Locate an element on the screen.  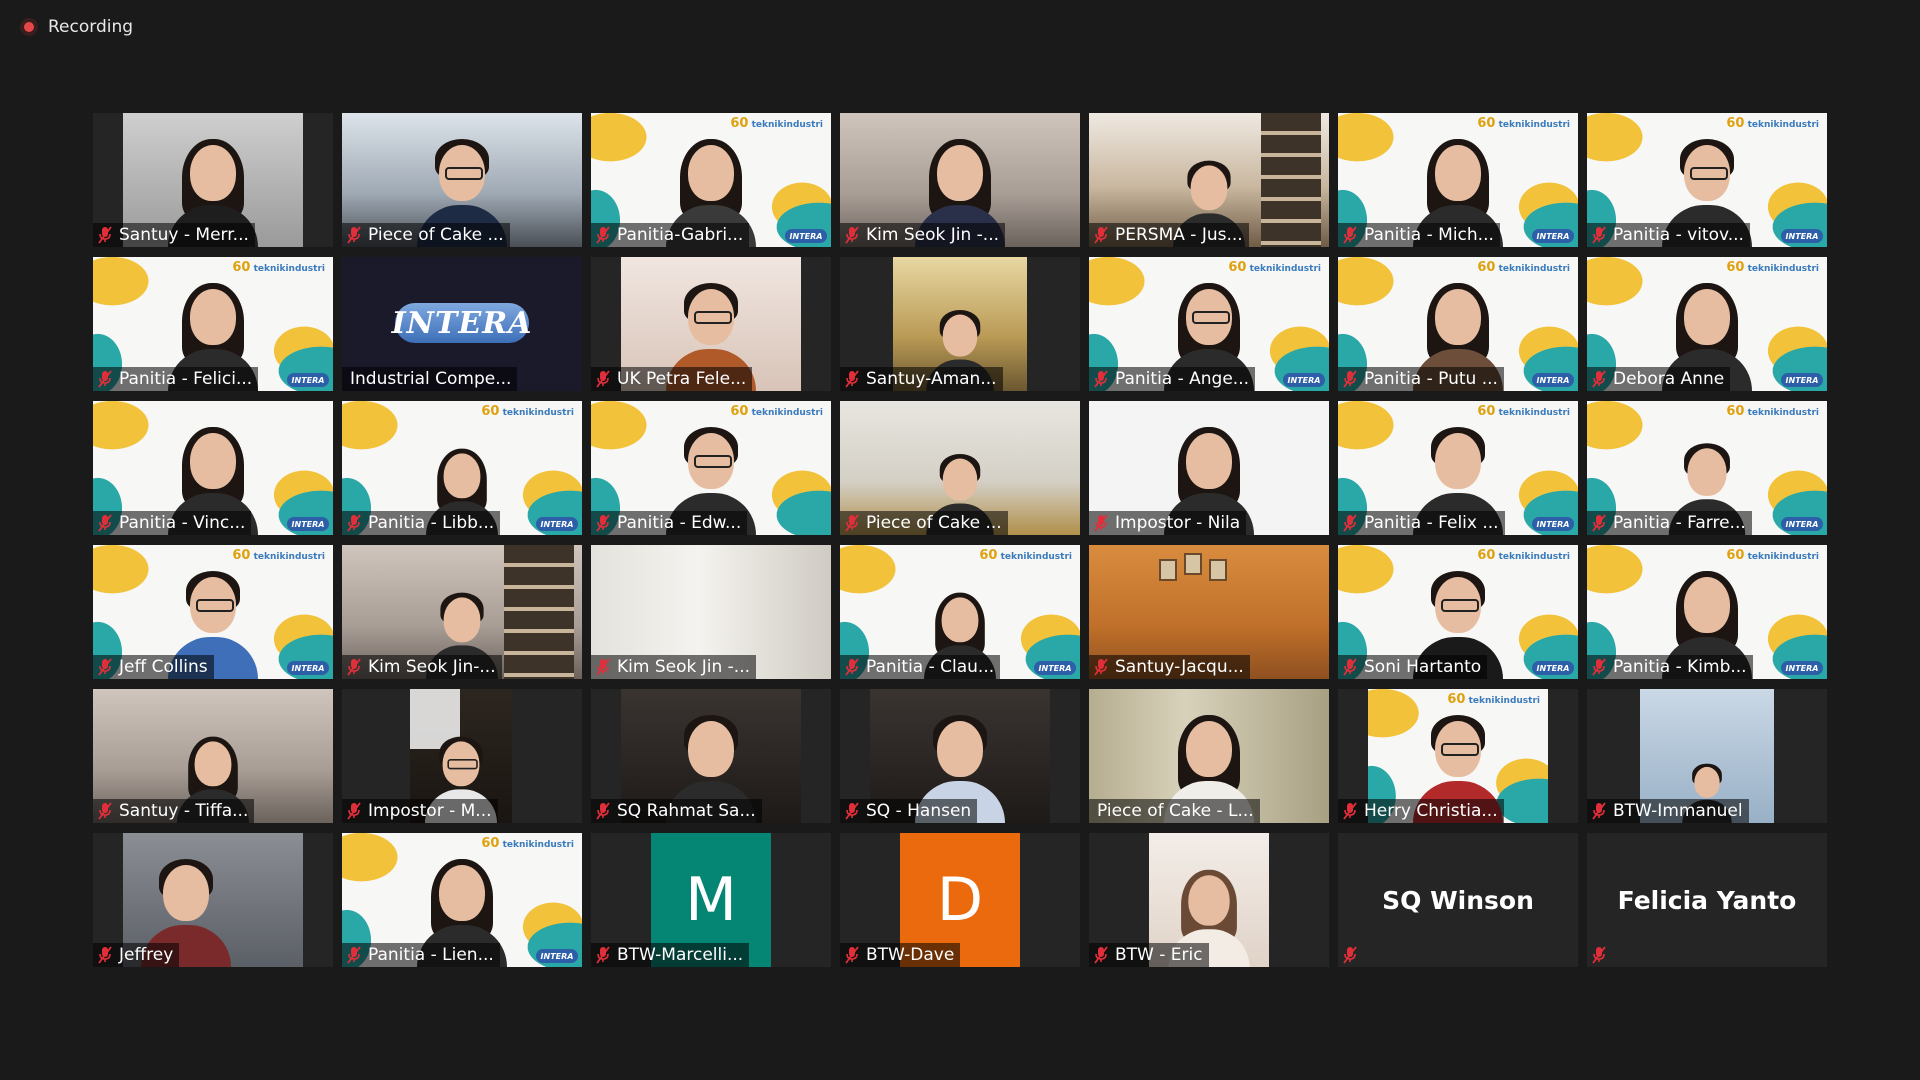
participant-name-label: Jeffrey is located at coordinates (136, 955).